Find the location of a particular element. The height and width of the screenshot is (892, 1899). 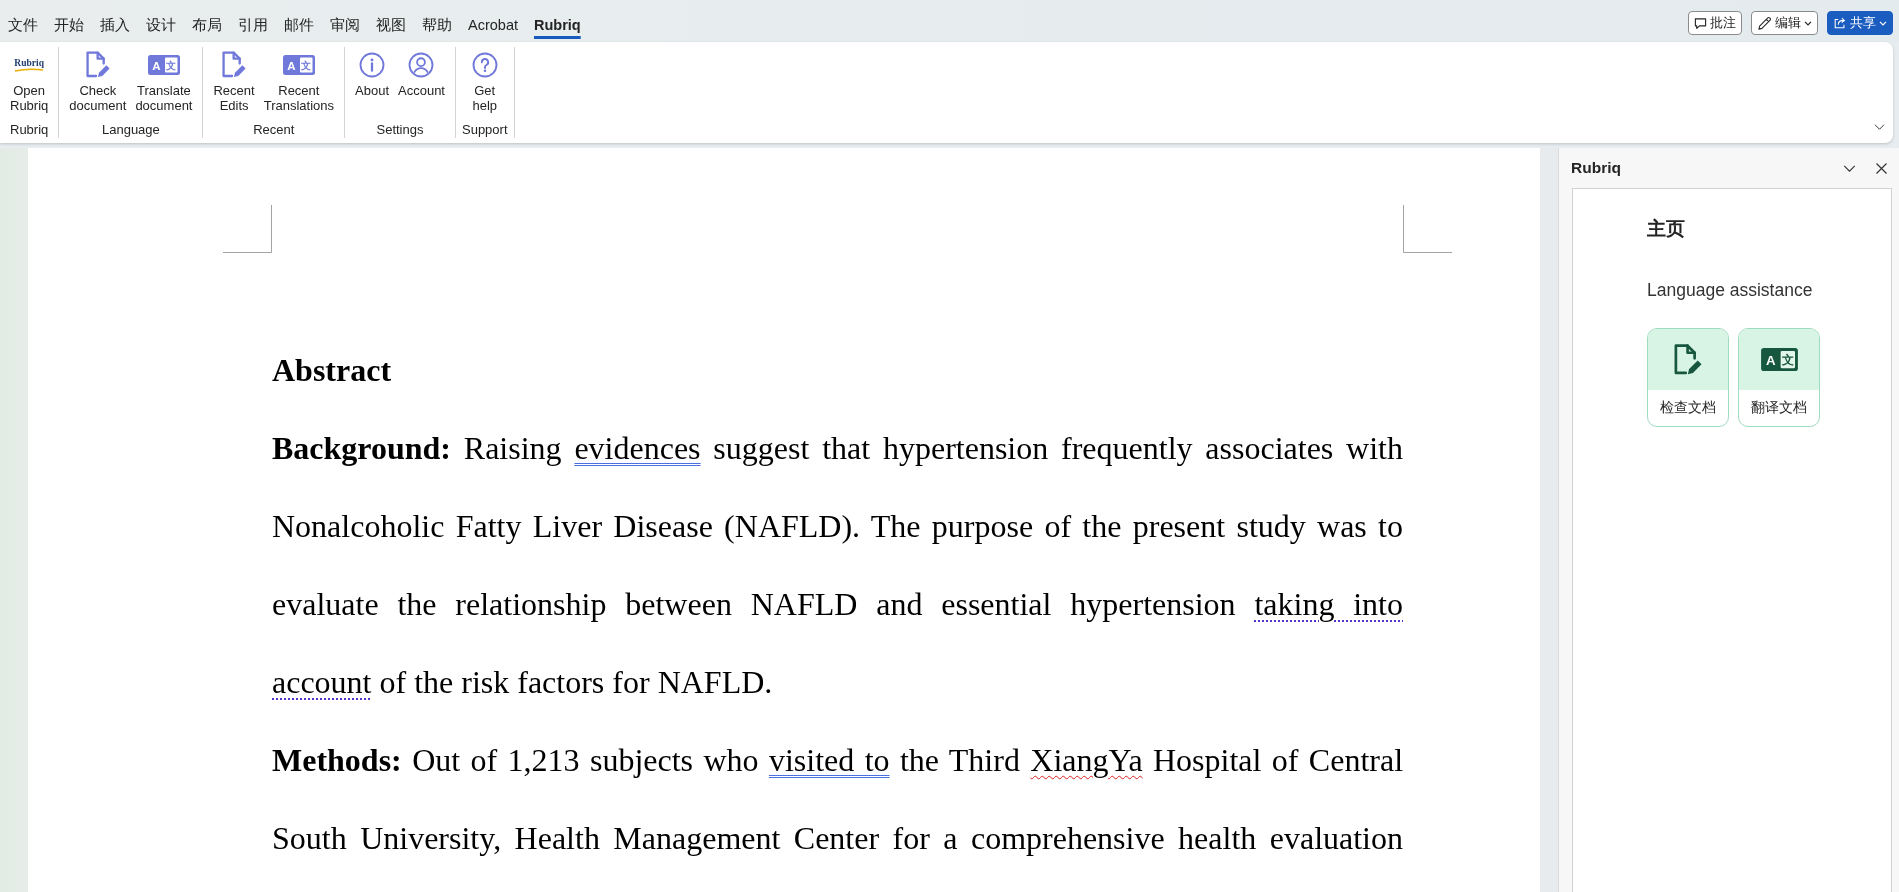

info-icon is located at coordinates (372, 64).